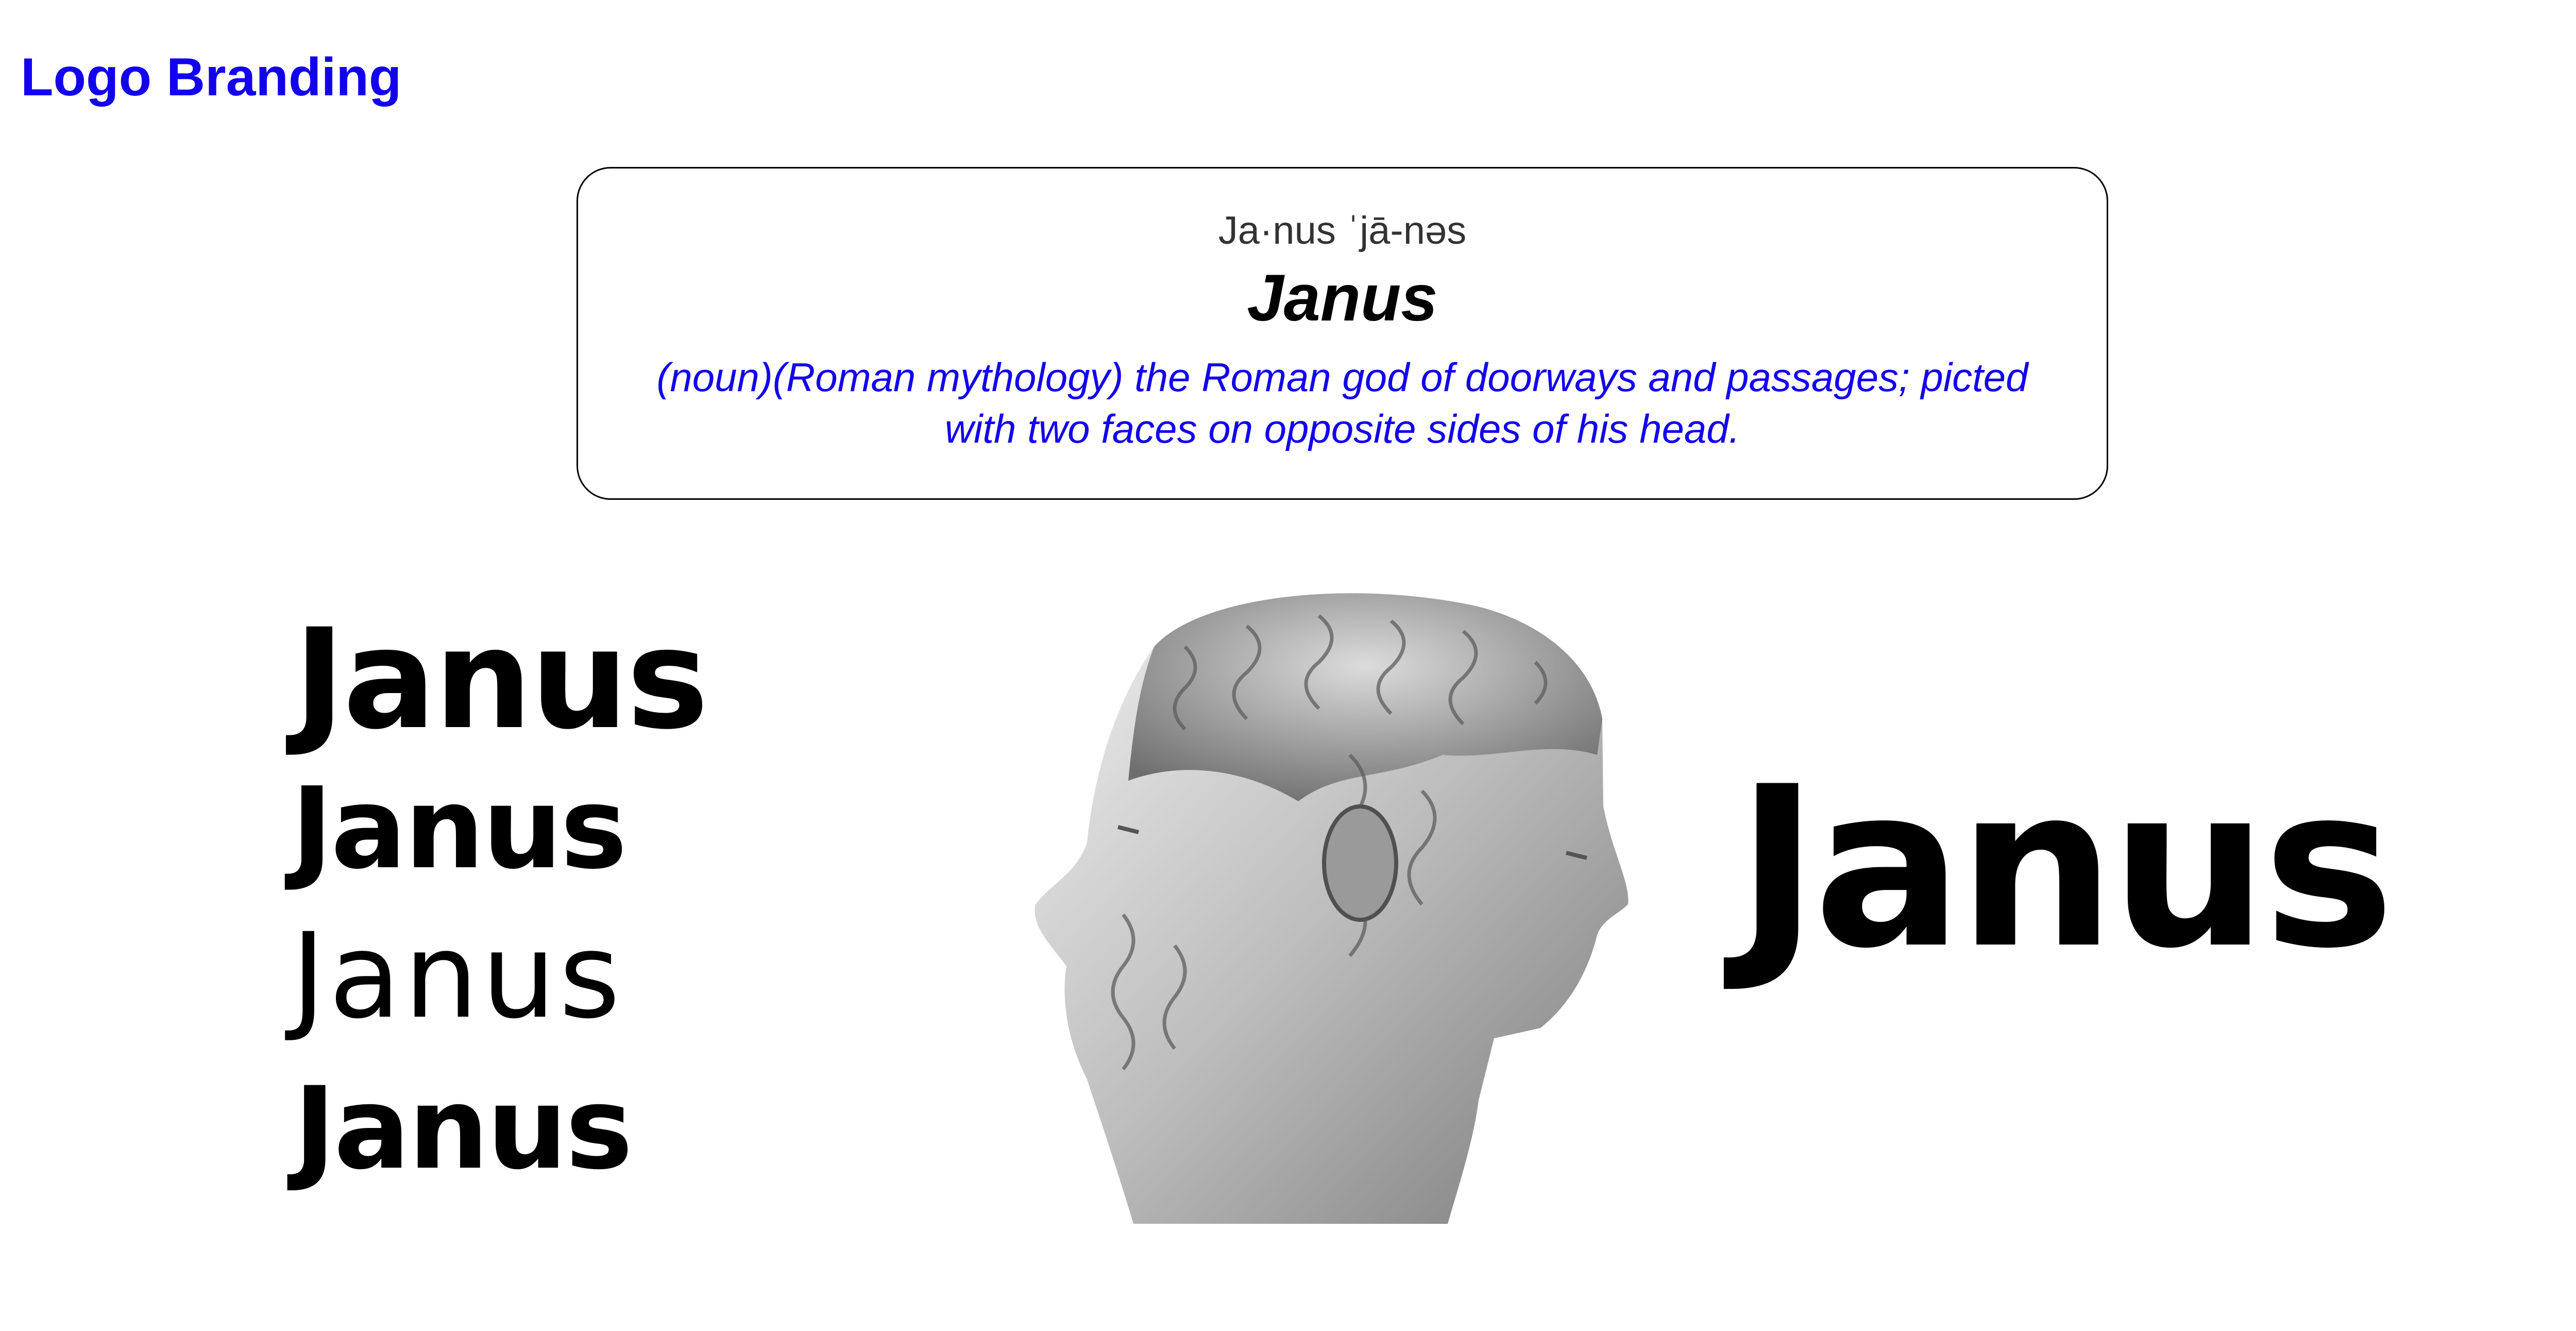 The height and width of the screenshot is (1331, 2576). I want to click on page-title: Logo Branding, so click(212, 77).